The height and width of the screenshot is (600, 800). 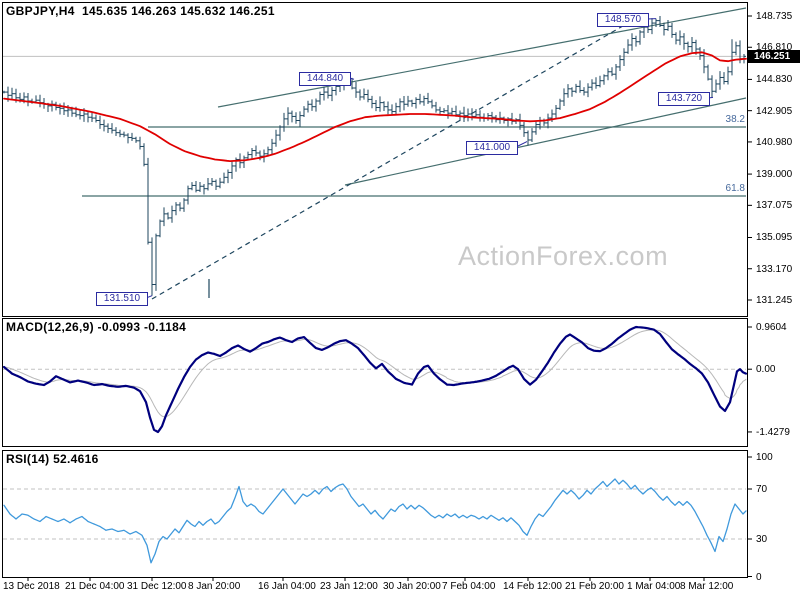 What do you see at coordinates (157, 586) in the screenshot?
I see `time-axis-label: 31 Dec 12:00` at bounding box center [157, 586].